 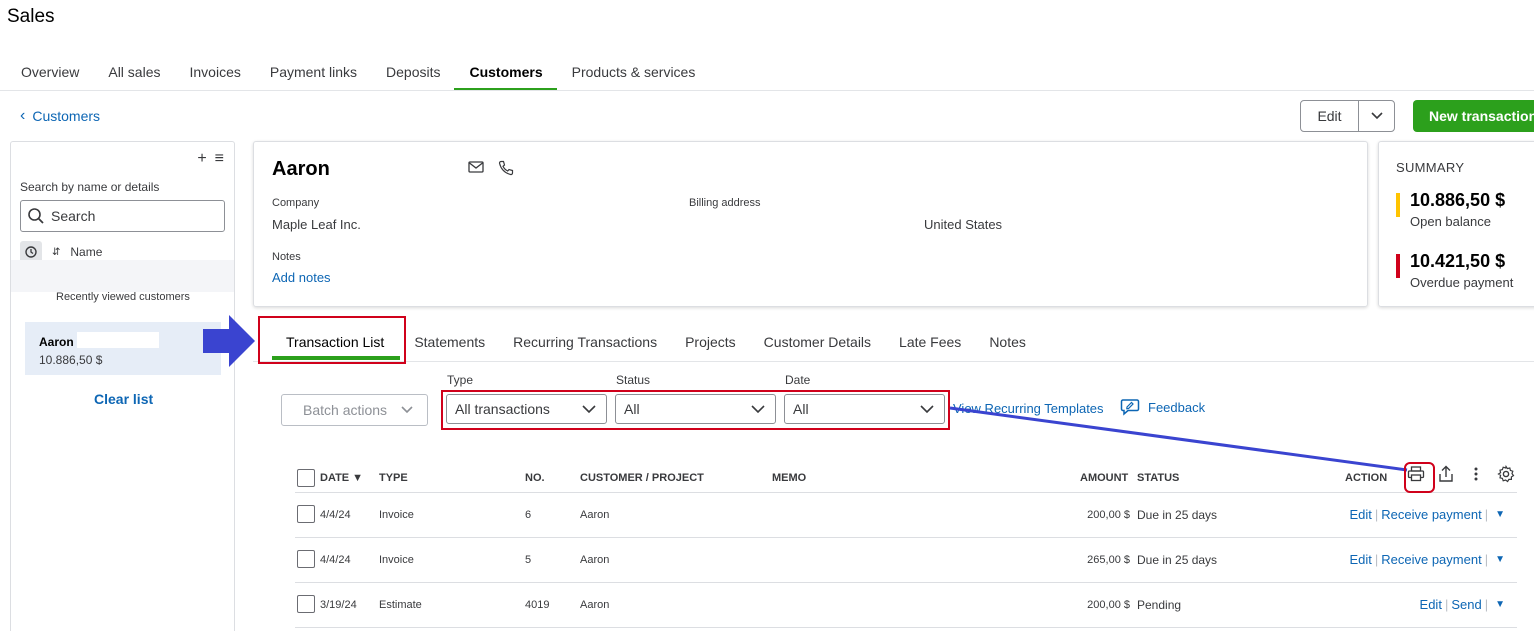 I want to click on mail-icon, so click(x=476, y=167).